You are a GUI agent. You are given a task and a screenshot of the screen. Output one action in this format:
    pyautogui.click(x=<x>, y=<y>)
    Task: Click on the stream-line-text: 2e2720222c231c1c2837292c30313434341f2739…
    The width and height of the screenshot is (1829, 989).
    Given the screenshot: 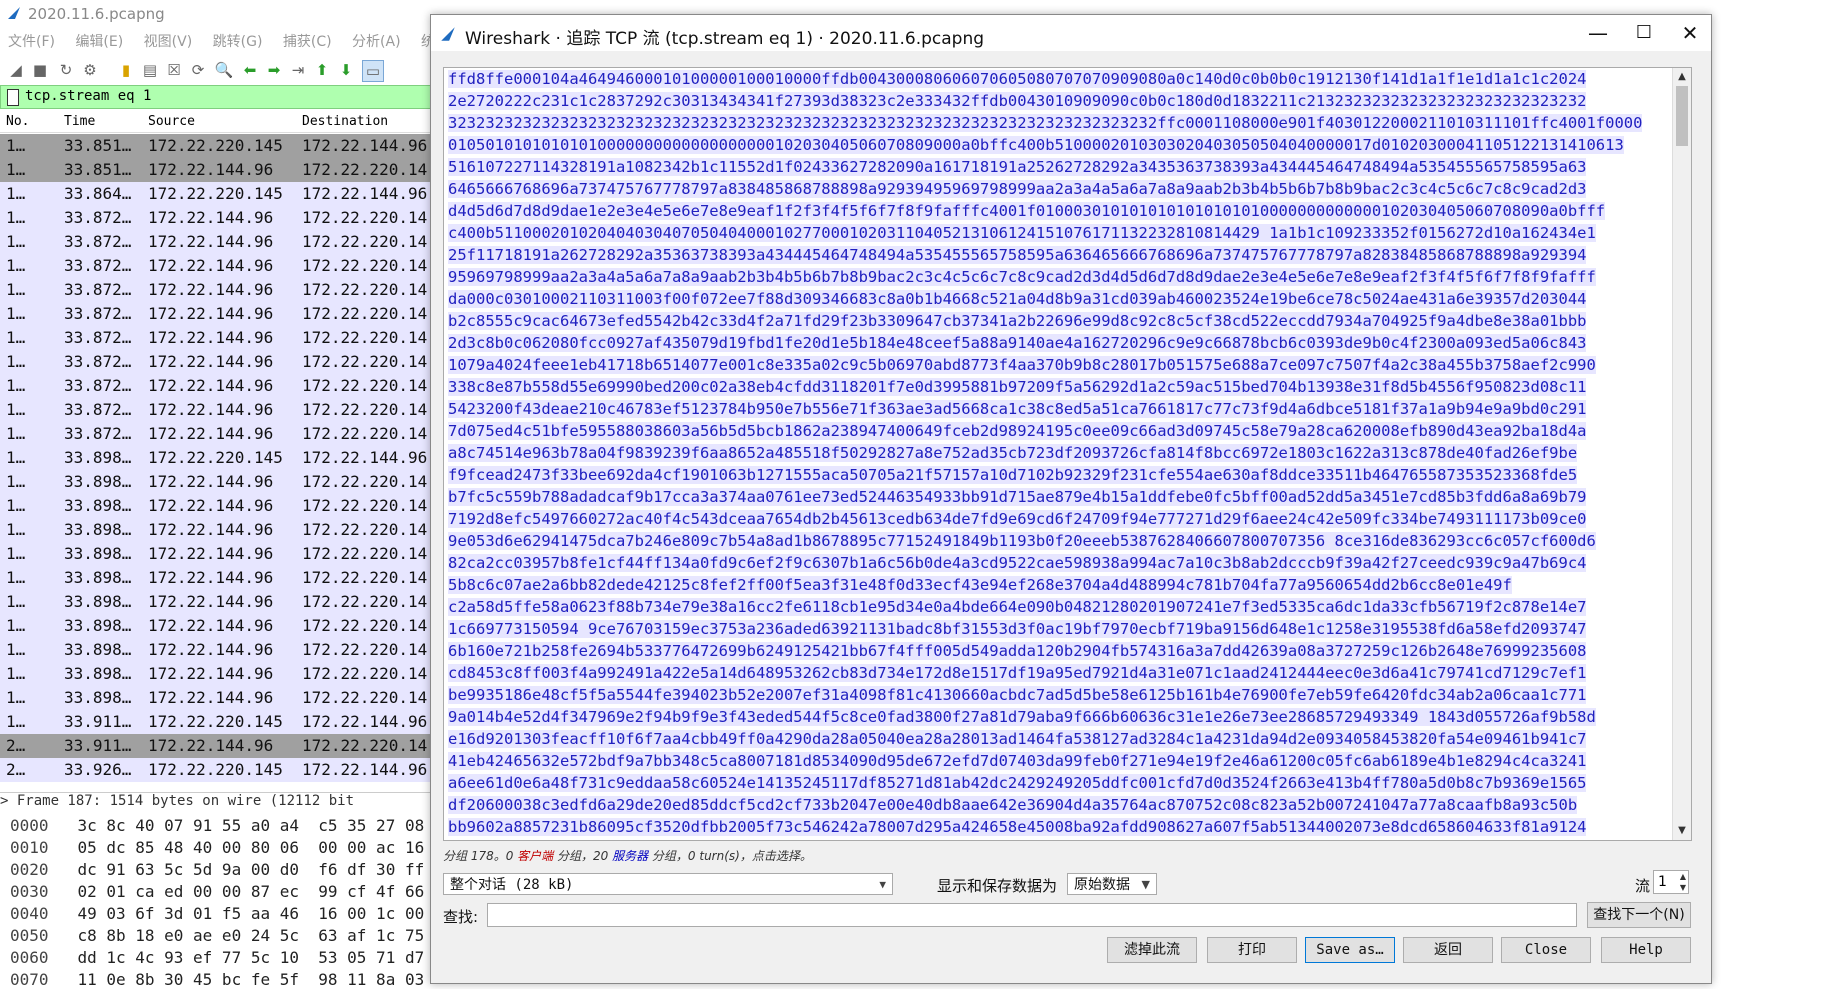 What is the action you would take?
    pyautogui.click(x=1017, y=101)
    